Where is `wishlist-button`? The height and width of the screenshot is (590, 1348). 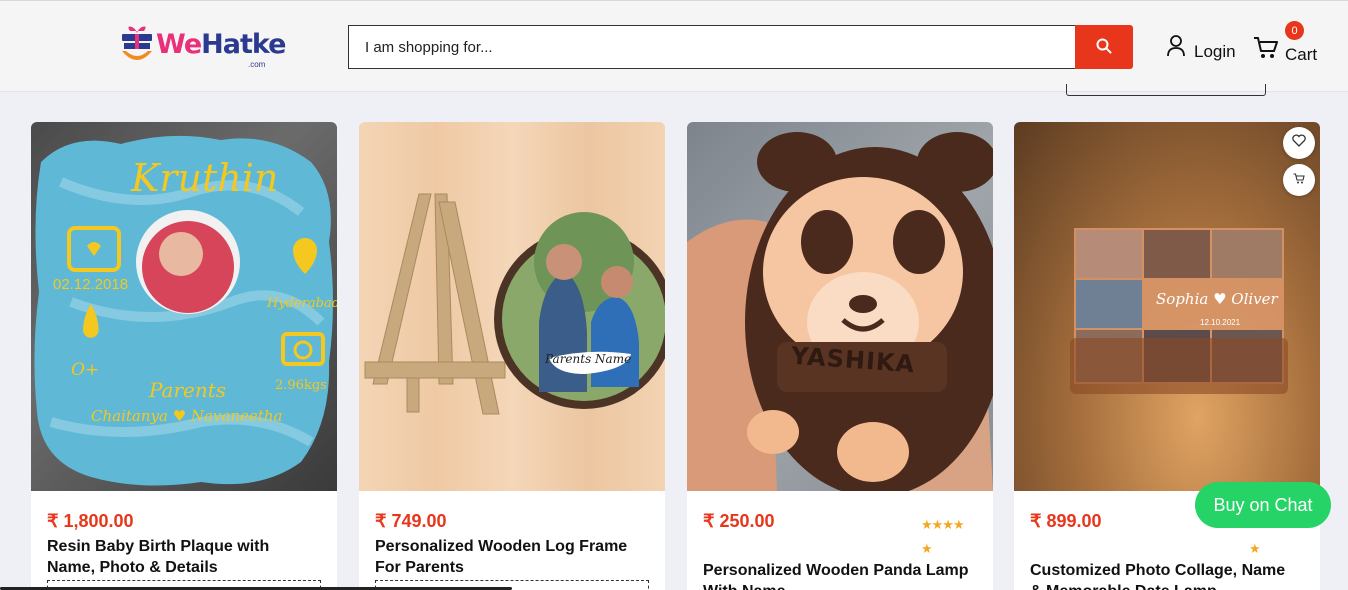
wishlist-button is located at coordinates (1299, 143).